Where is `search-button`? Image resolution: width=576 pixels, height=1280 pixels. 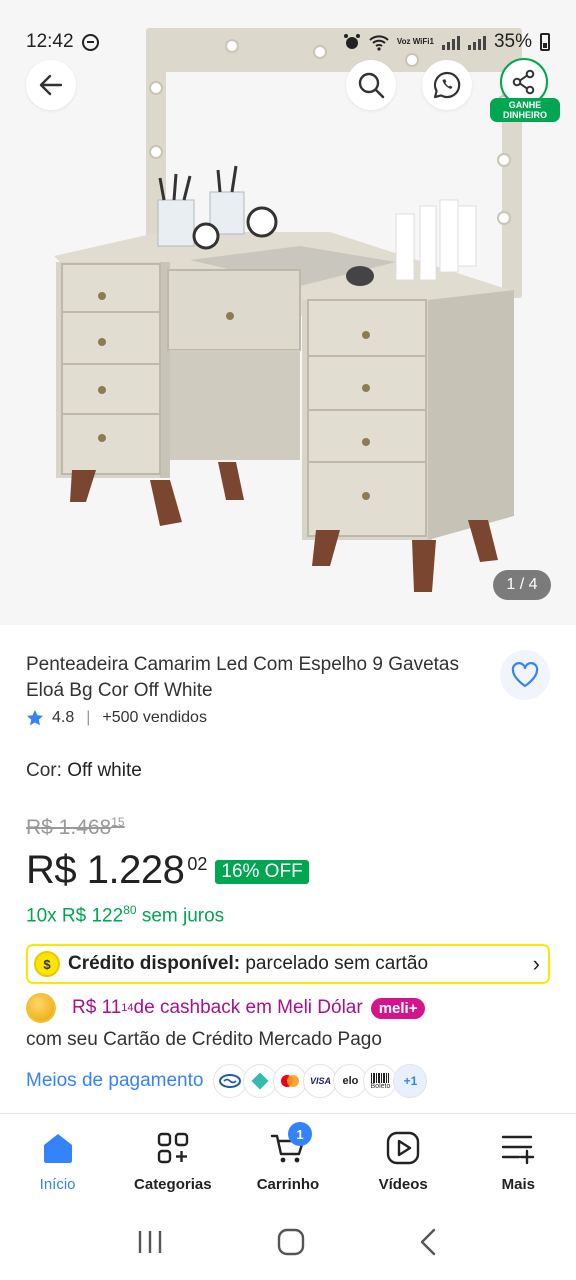
search-button is located at coordinates (371, 85).